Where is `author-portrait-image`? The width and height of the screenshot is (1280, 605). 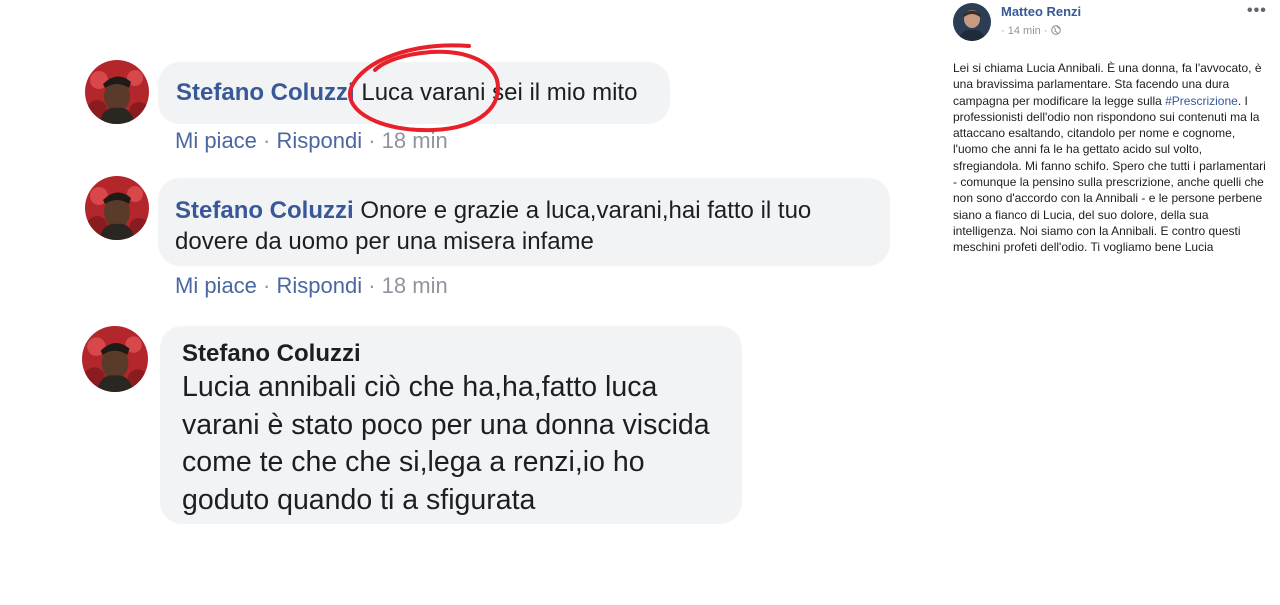 author-portrait-image is located at coordinates (972, 22).